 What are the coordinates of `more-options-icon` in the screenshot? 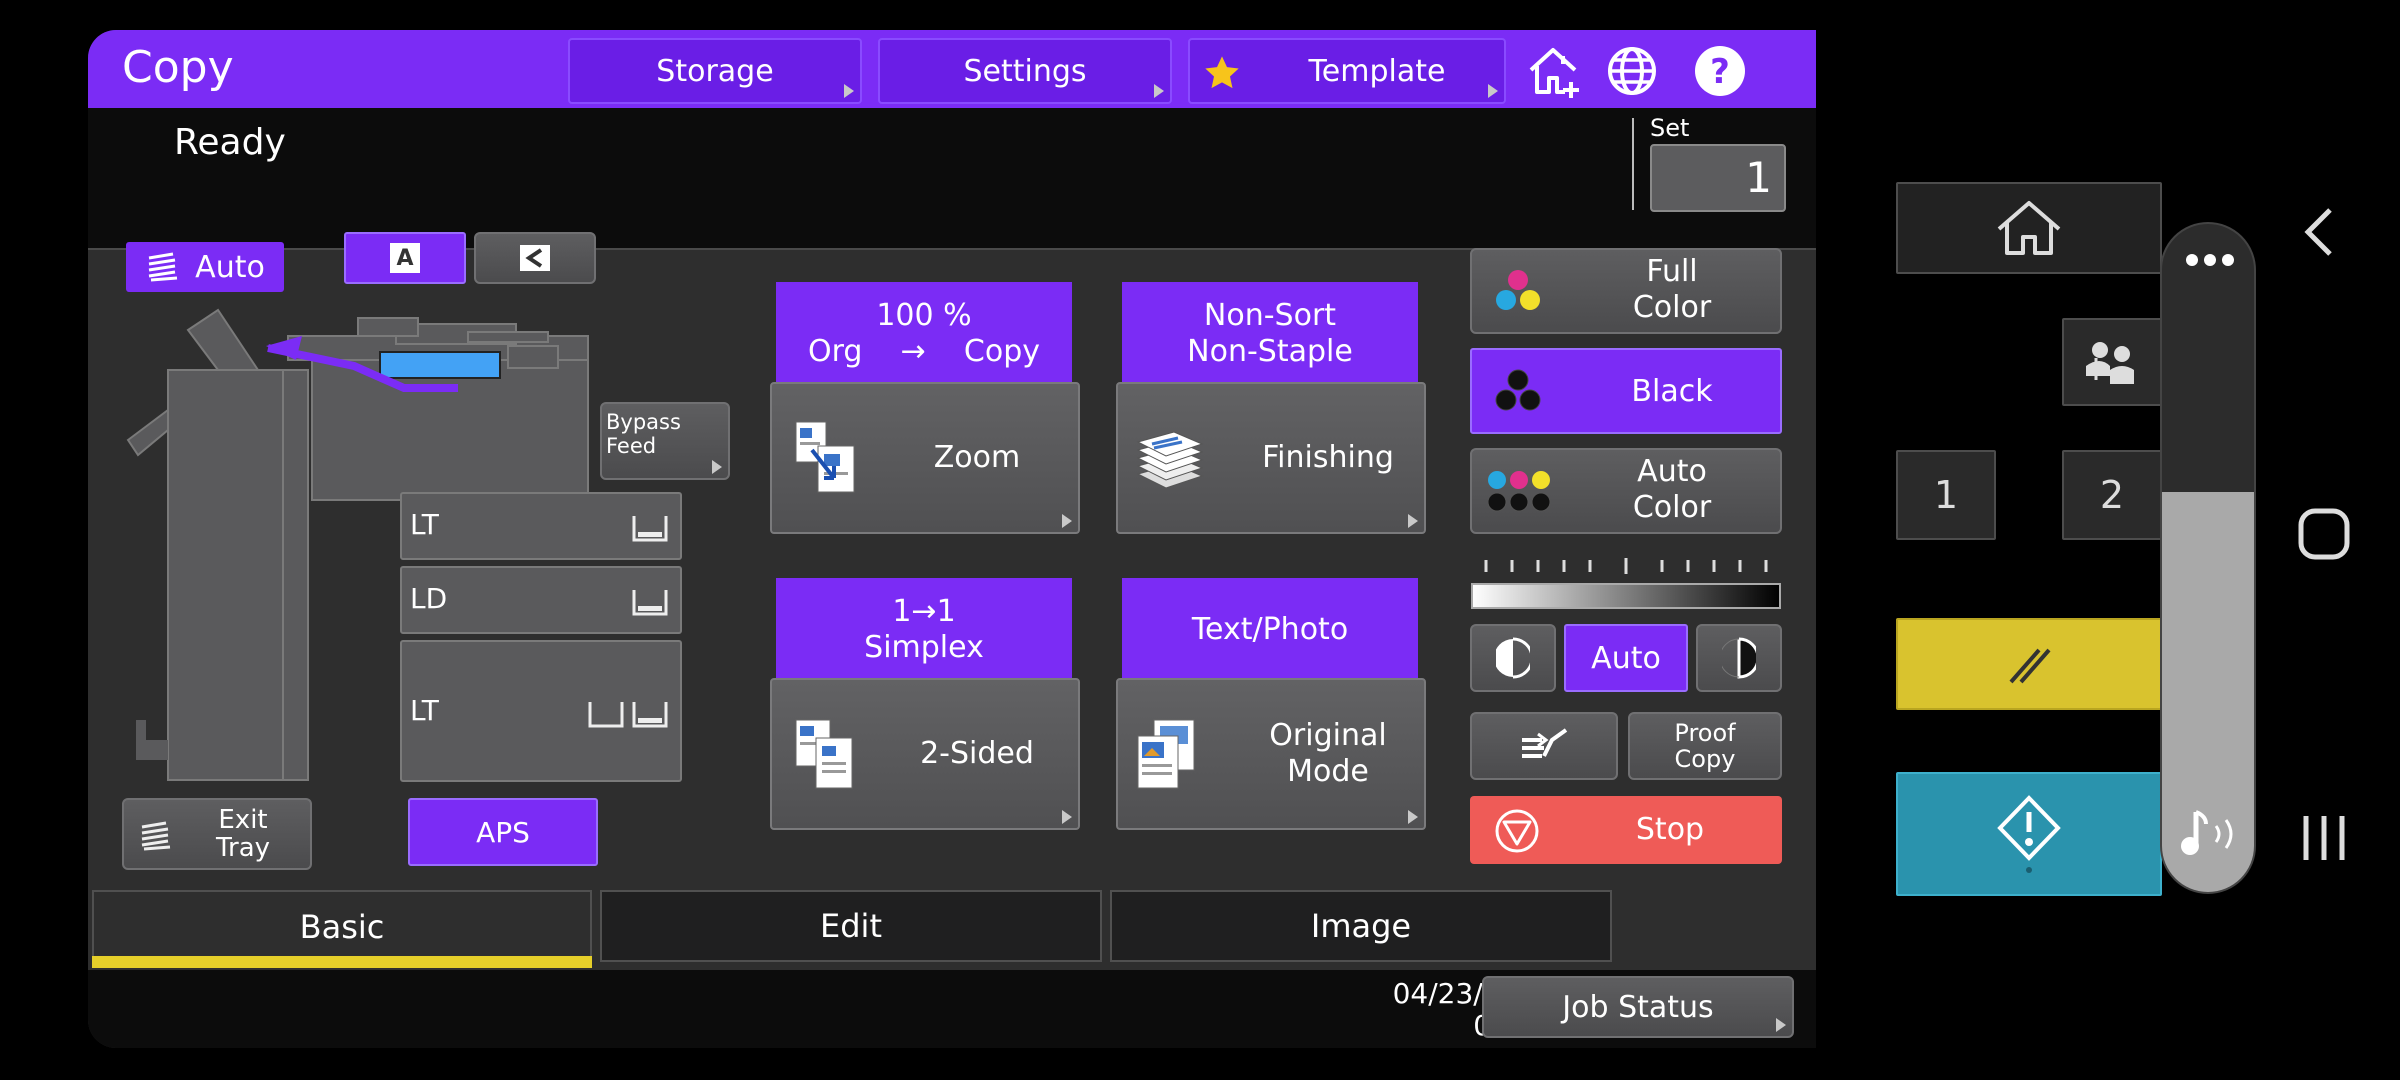 It's located at (2208, 260).